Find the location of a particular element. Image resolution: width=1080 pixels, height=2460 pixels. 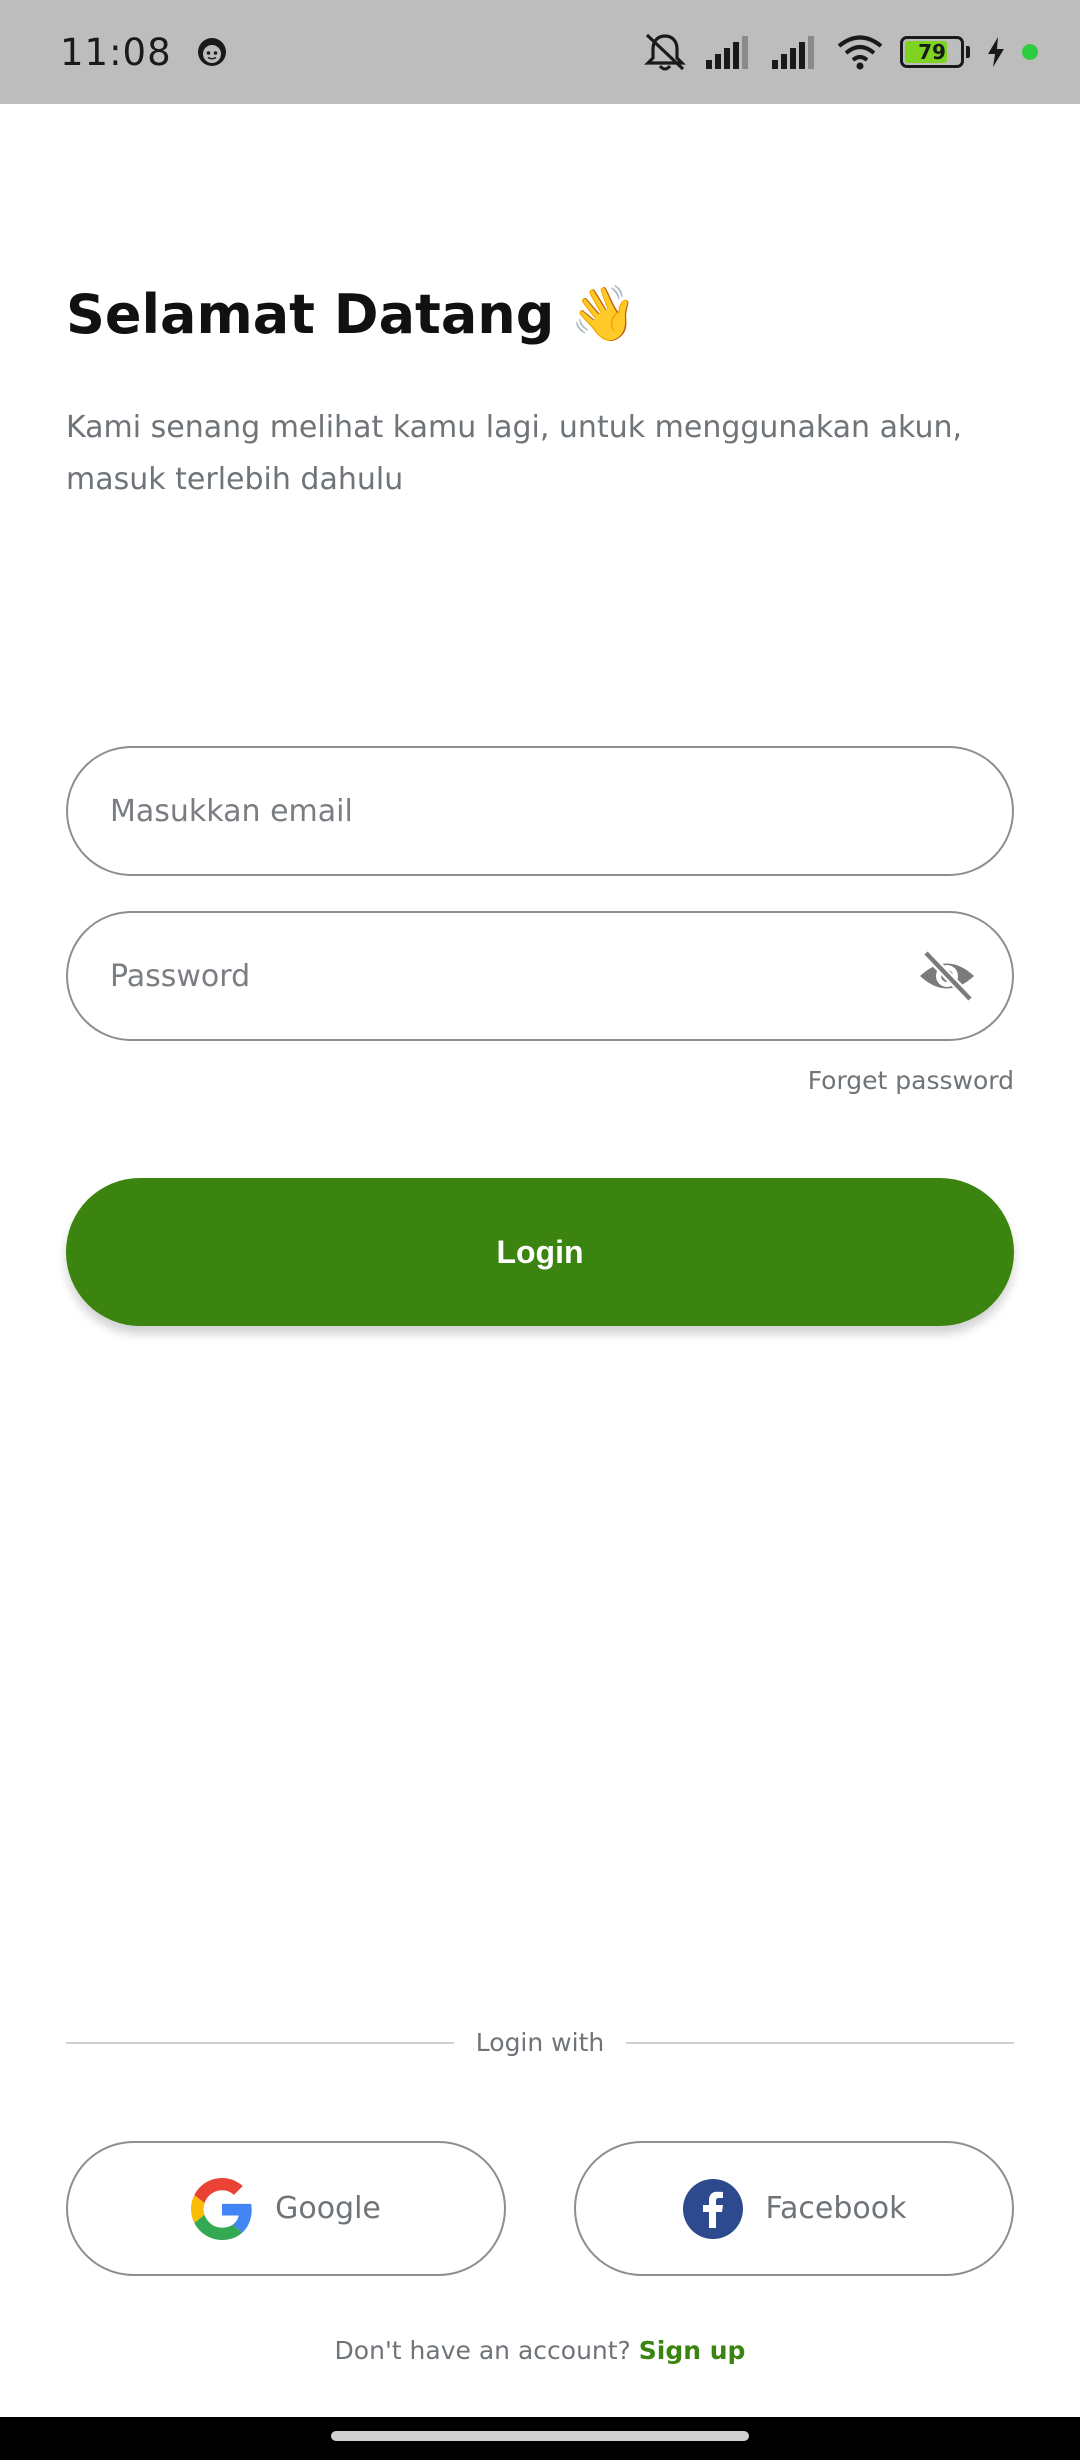

password-field is located at coordinates (540, 976).